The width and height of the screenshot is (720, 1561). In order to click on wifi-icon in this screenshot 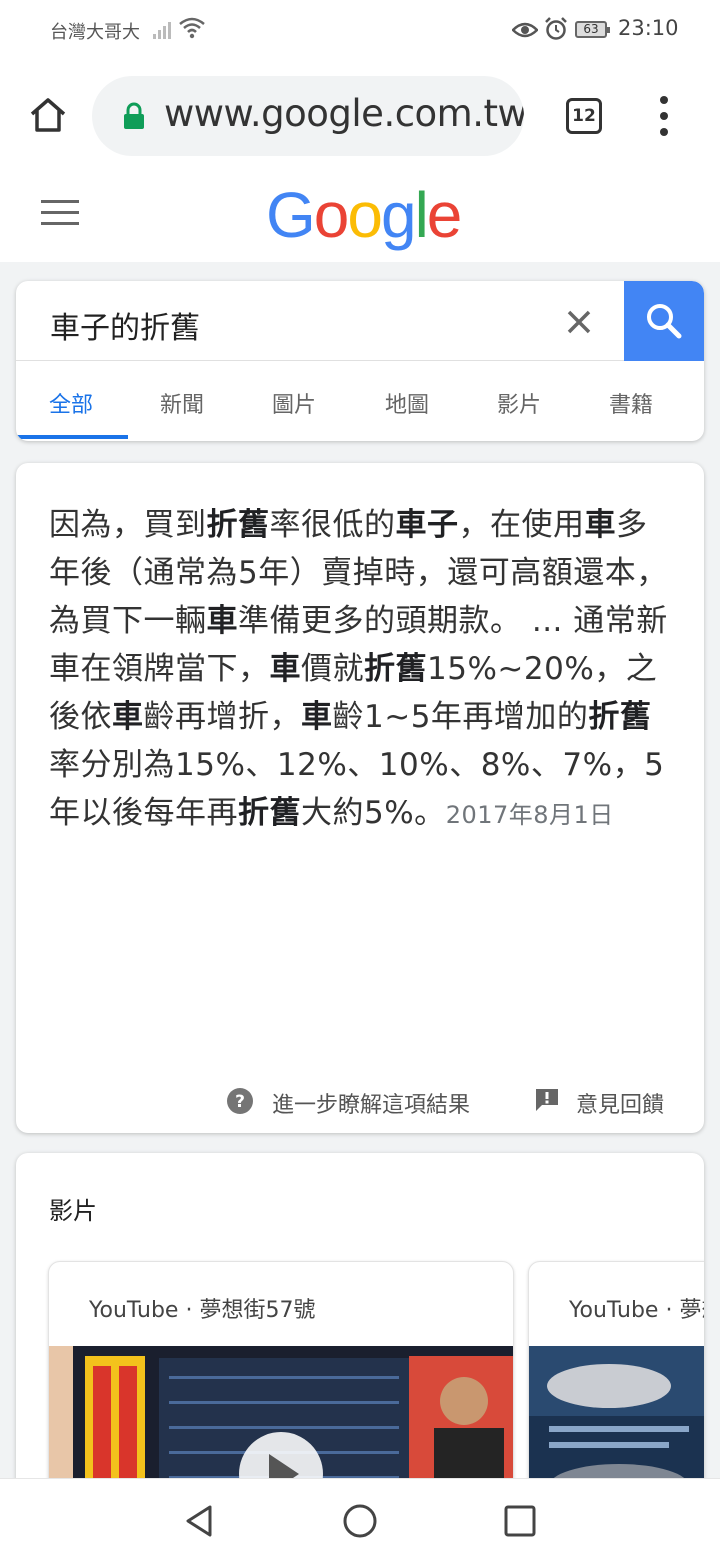, I will do `click(192, 28)`.